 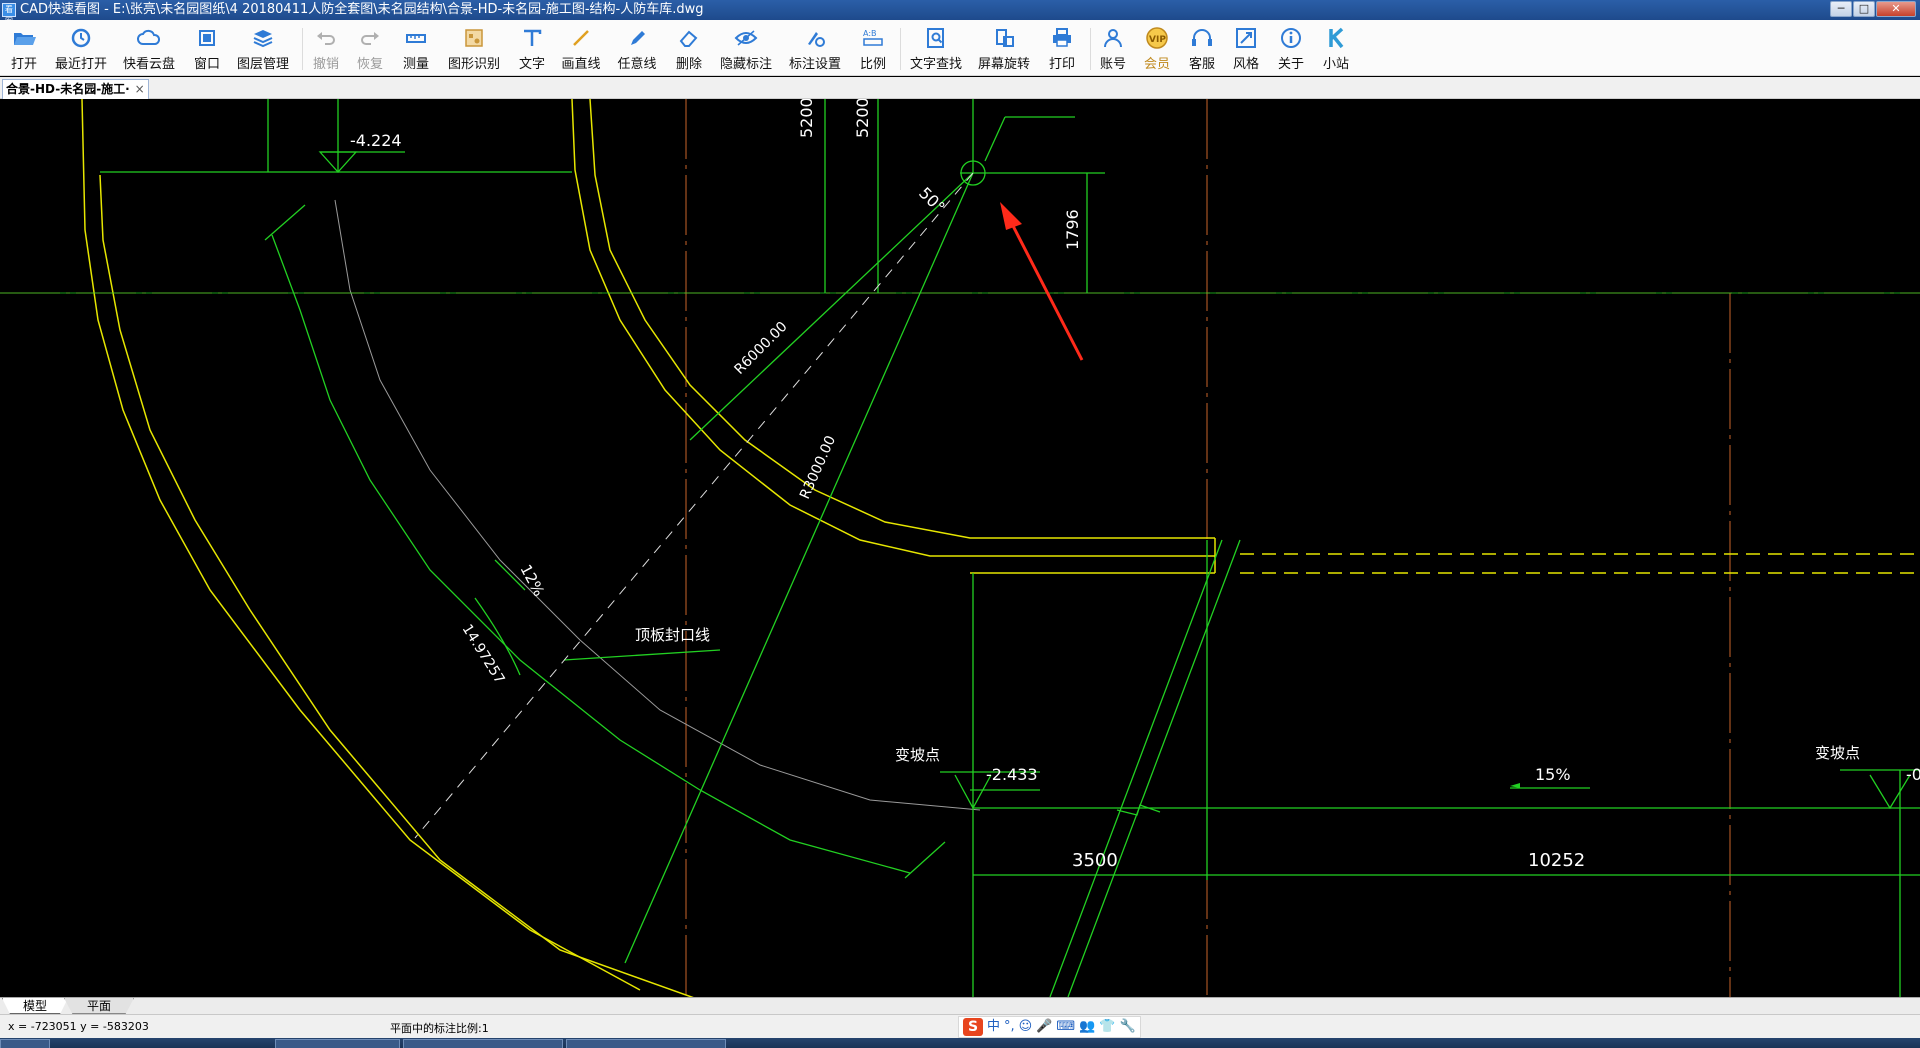 I want to click on history-icon, so click(x=81, y=38).